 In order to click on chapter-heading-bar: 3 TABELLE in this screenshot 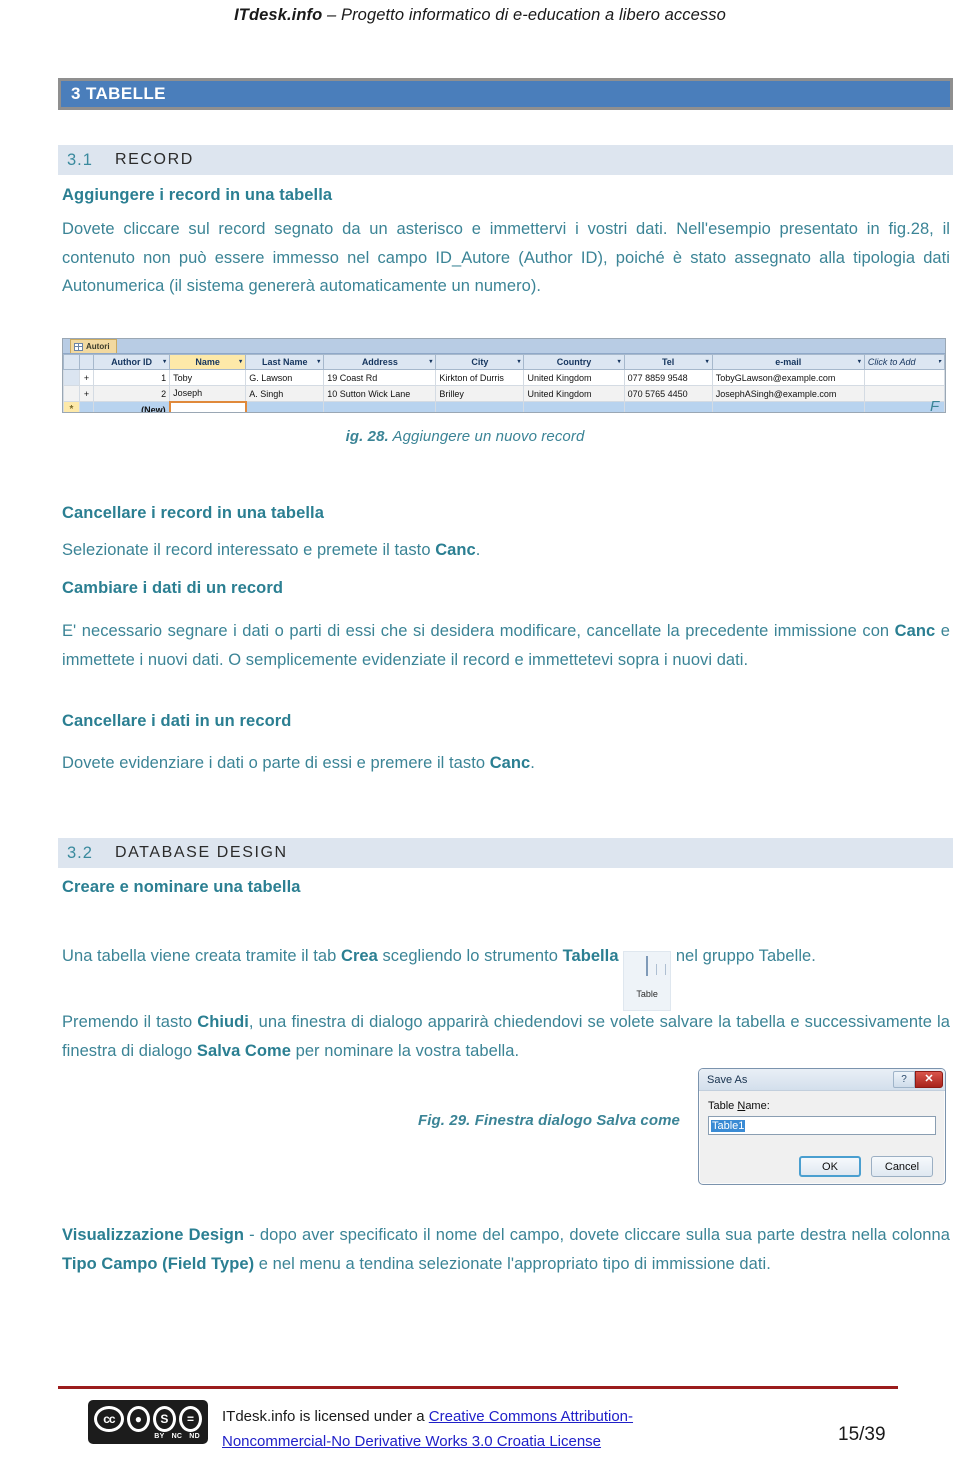, I will do `click(505, 94)`.